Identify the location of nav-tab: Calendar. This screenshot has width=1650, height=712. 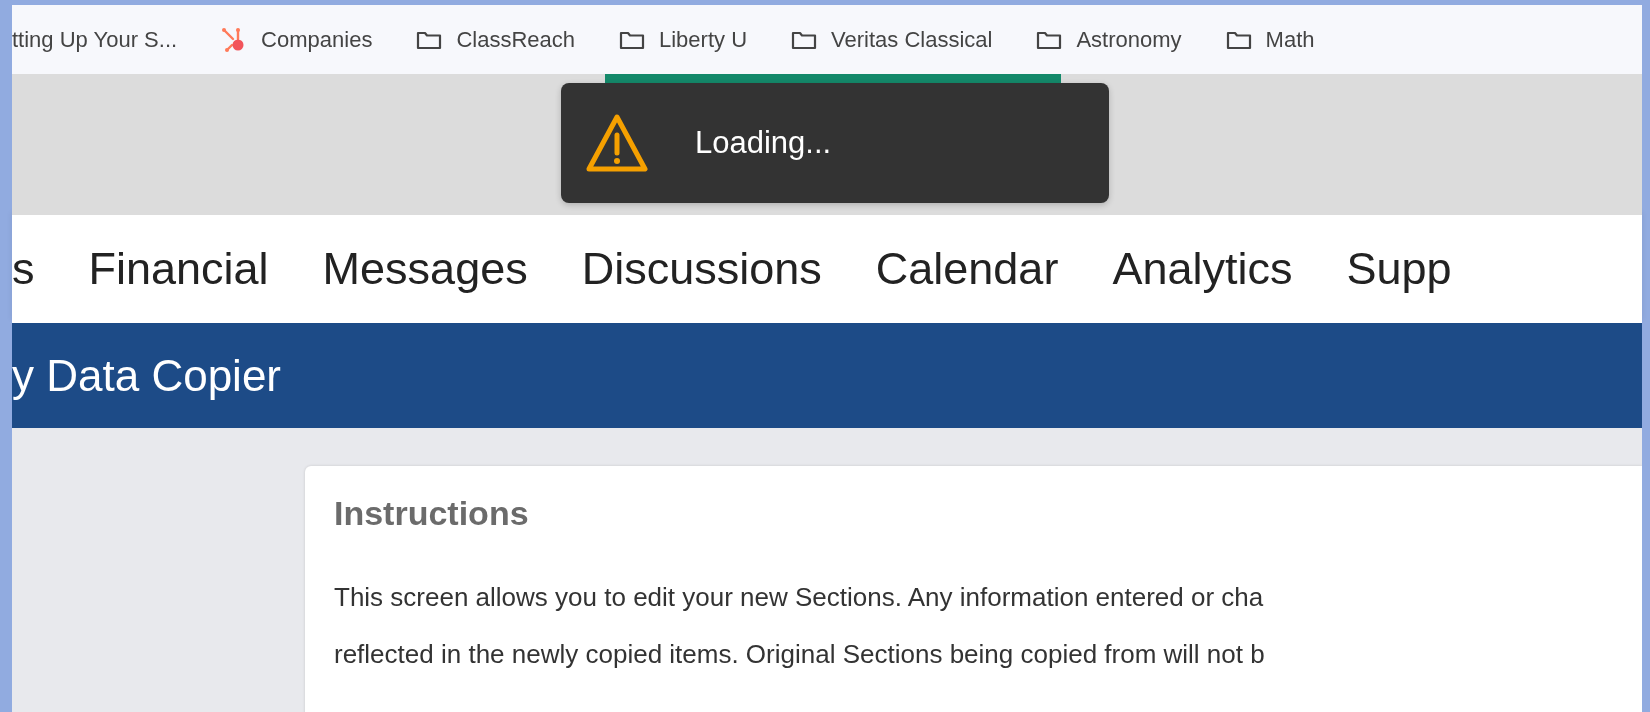
(967, 269).